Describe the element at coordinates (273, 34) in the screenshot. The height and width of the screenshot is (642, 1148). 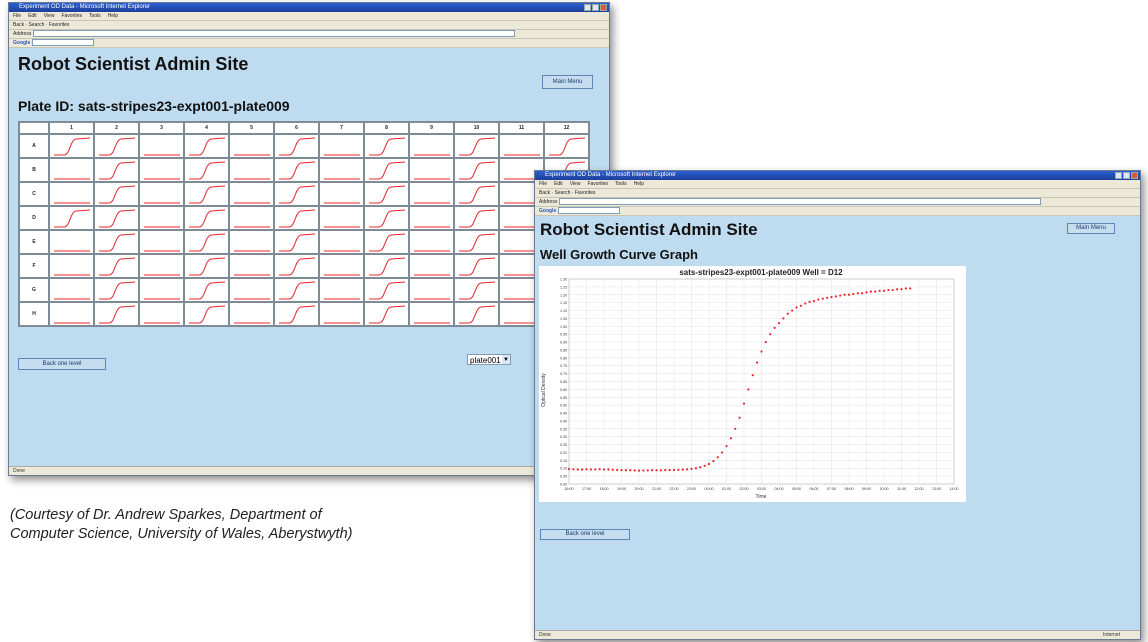
I see `address-input` at that location.